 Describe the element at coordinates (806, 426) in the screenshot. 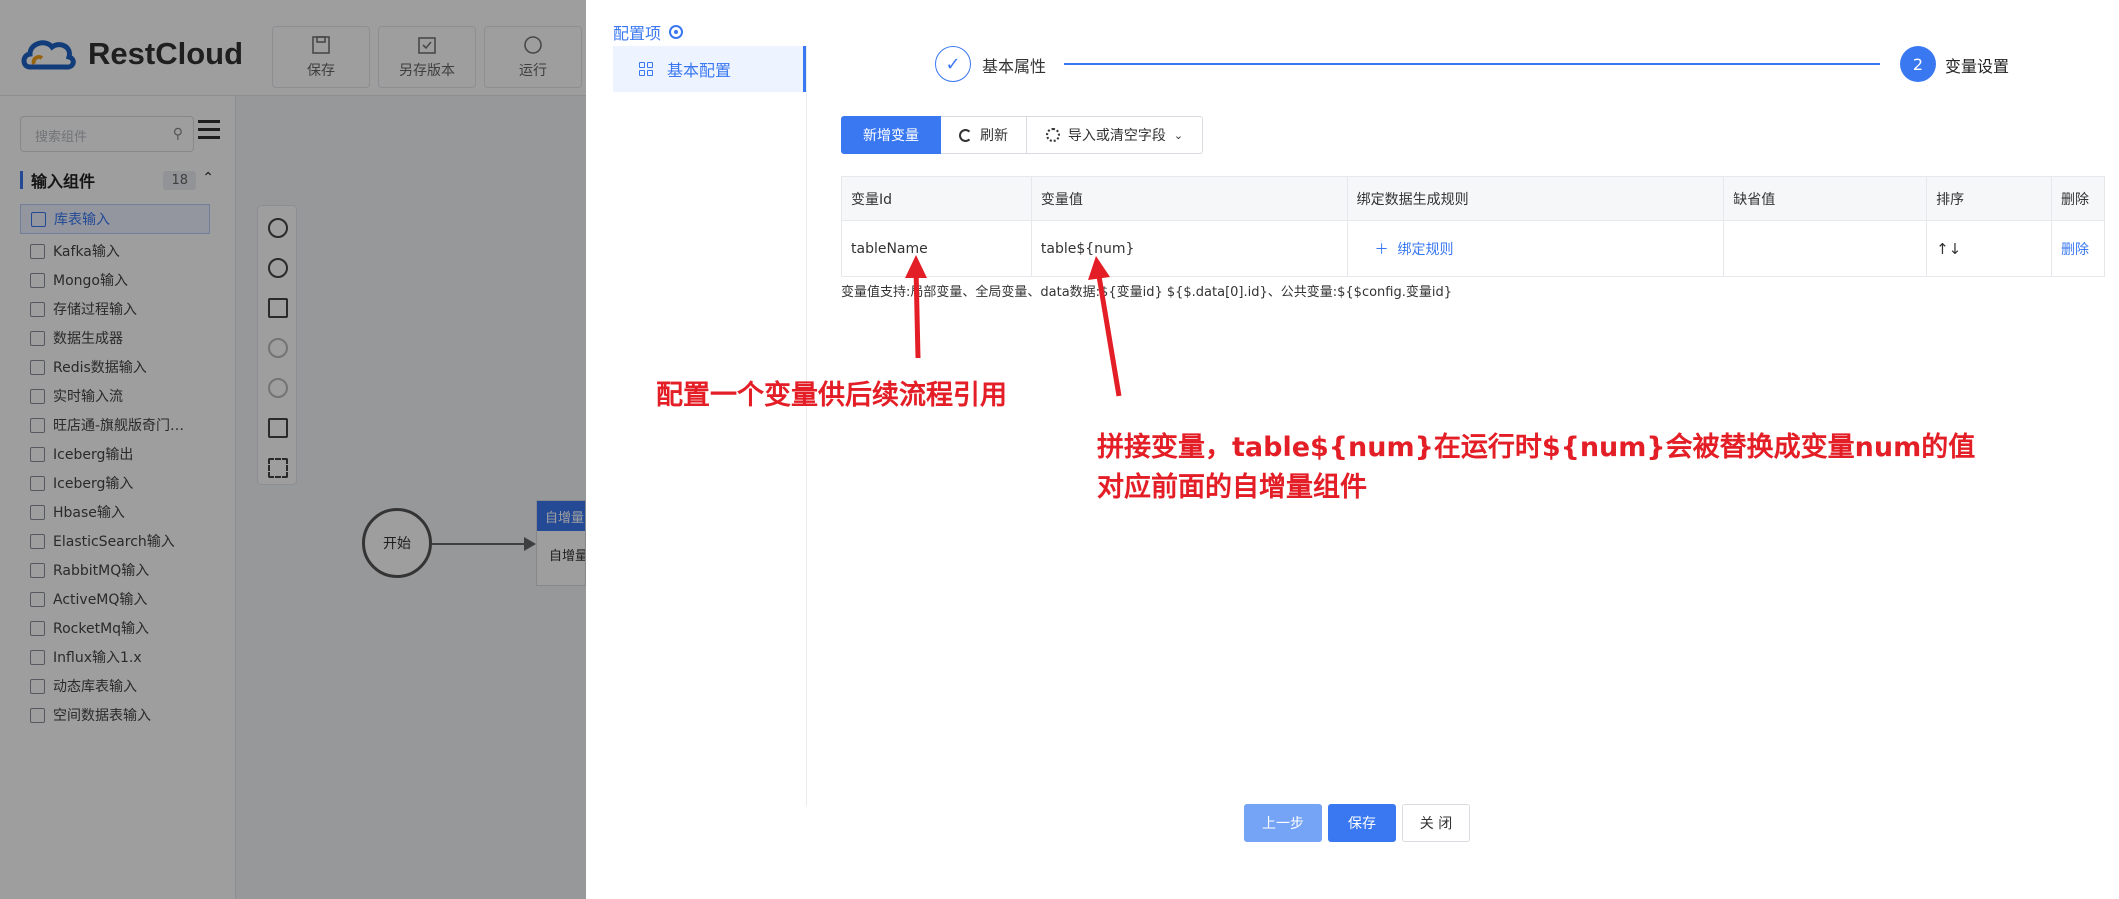

I see `divider` at that location.